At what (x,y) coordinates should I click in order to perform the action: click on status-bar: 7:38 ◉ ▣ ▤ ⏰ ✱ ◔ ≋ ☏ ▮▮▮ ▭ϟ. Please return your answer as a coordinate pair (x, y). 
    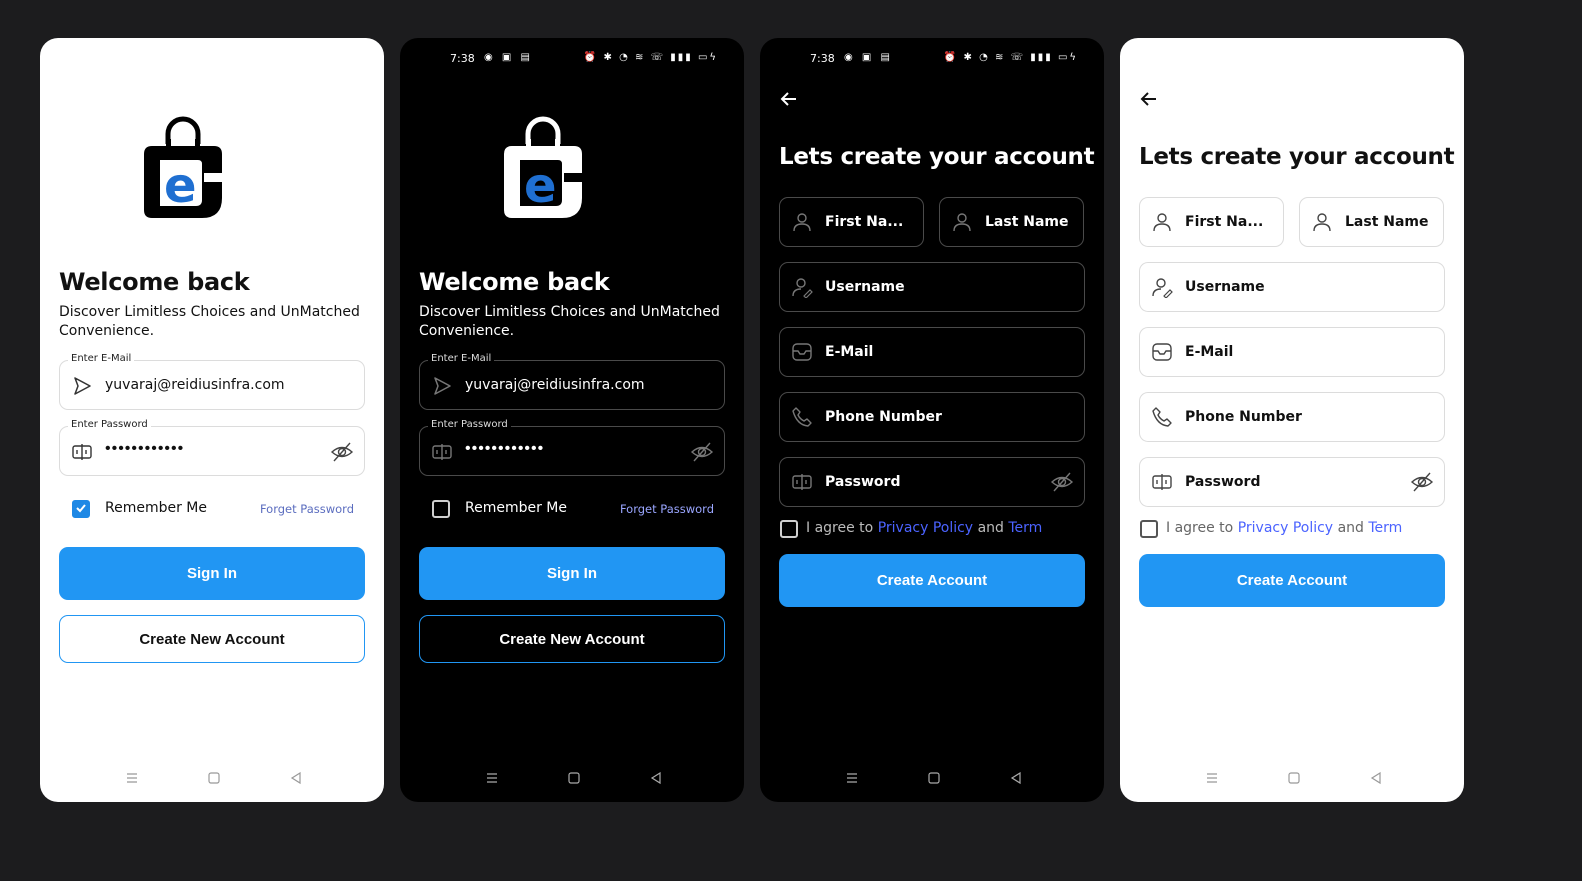
    Looking at the image, I should click on (932, 59).